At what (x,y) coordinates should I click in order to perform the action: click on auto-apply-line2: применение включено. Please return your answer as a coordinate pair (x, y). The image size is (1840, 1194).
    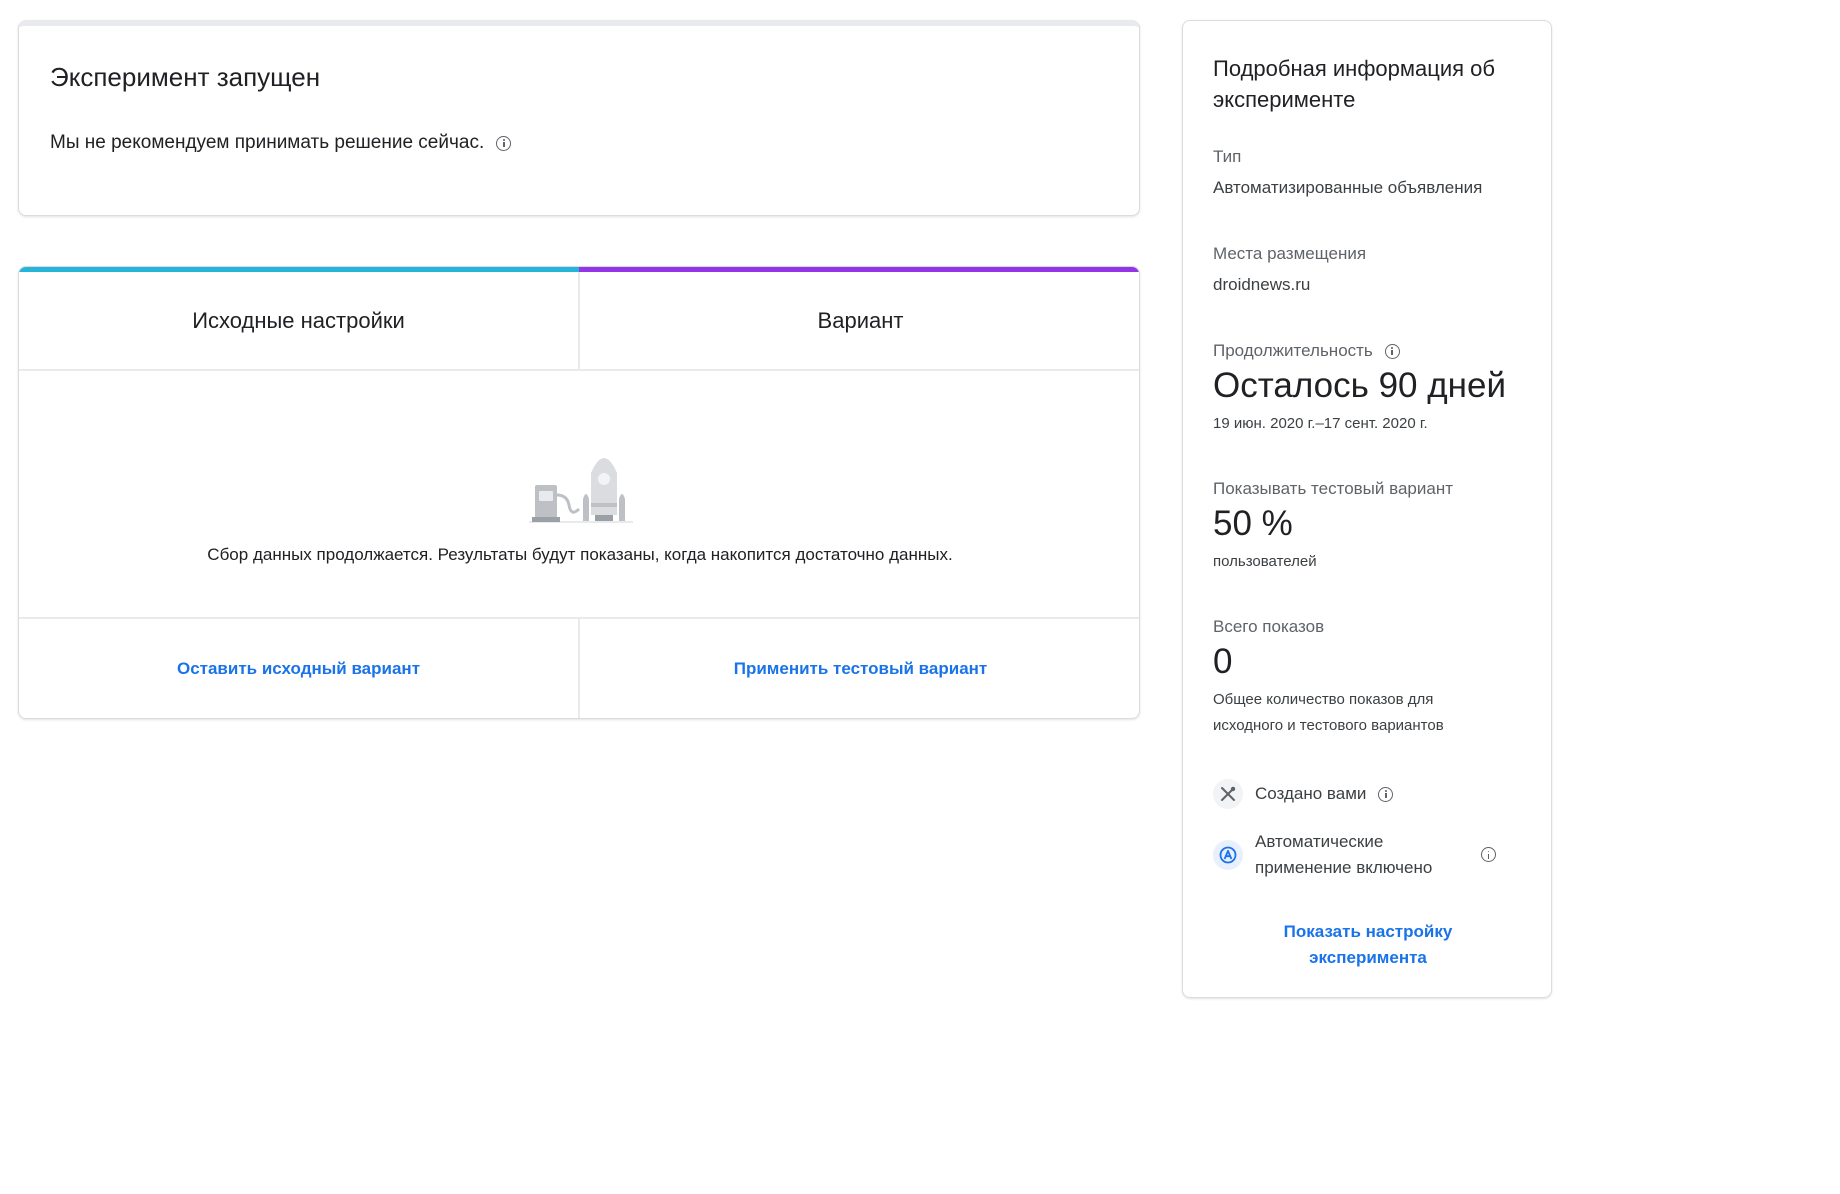
    Looking at the image, I should click on (1344, 867).